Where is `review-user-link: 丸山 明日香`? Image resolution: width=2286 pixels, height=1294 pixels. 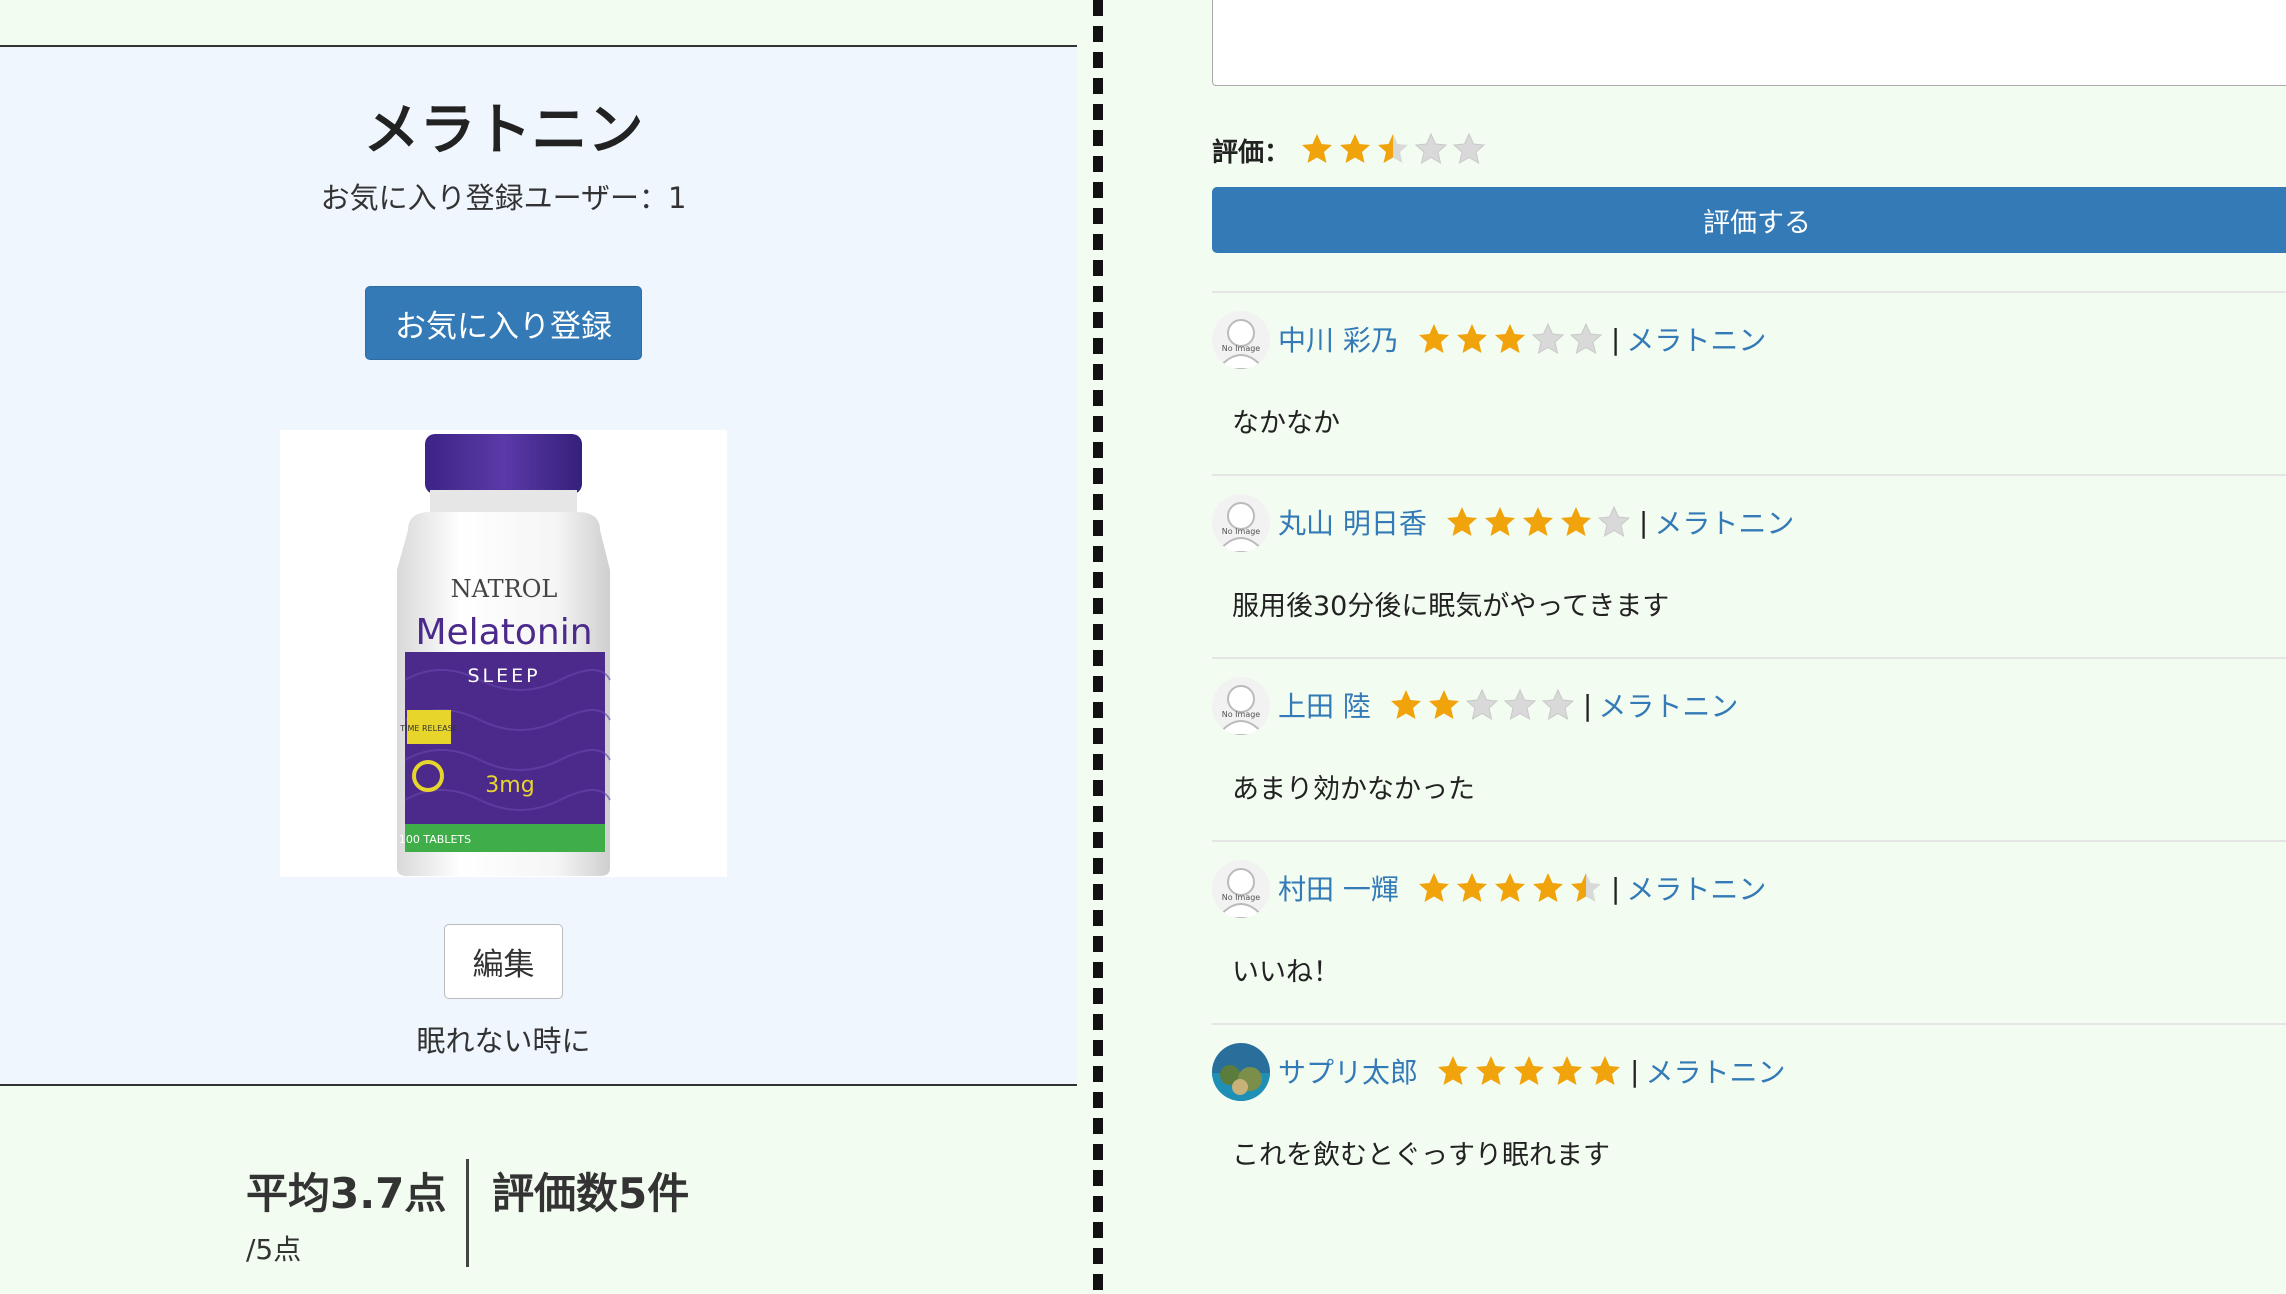 review-user-link: 丸山 明日香 is located at coordinates (1352, 522).